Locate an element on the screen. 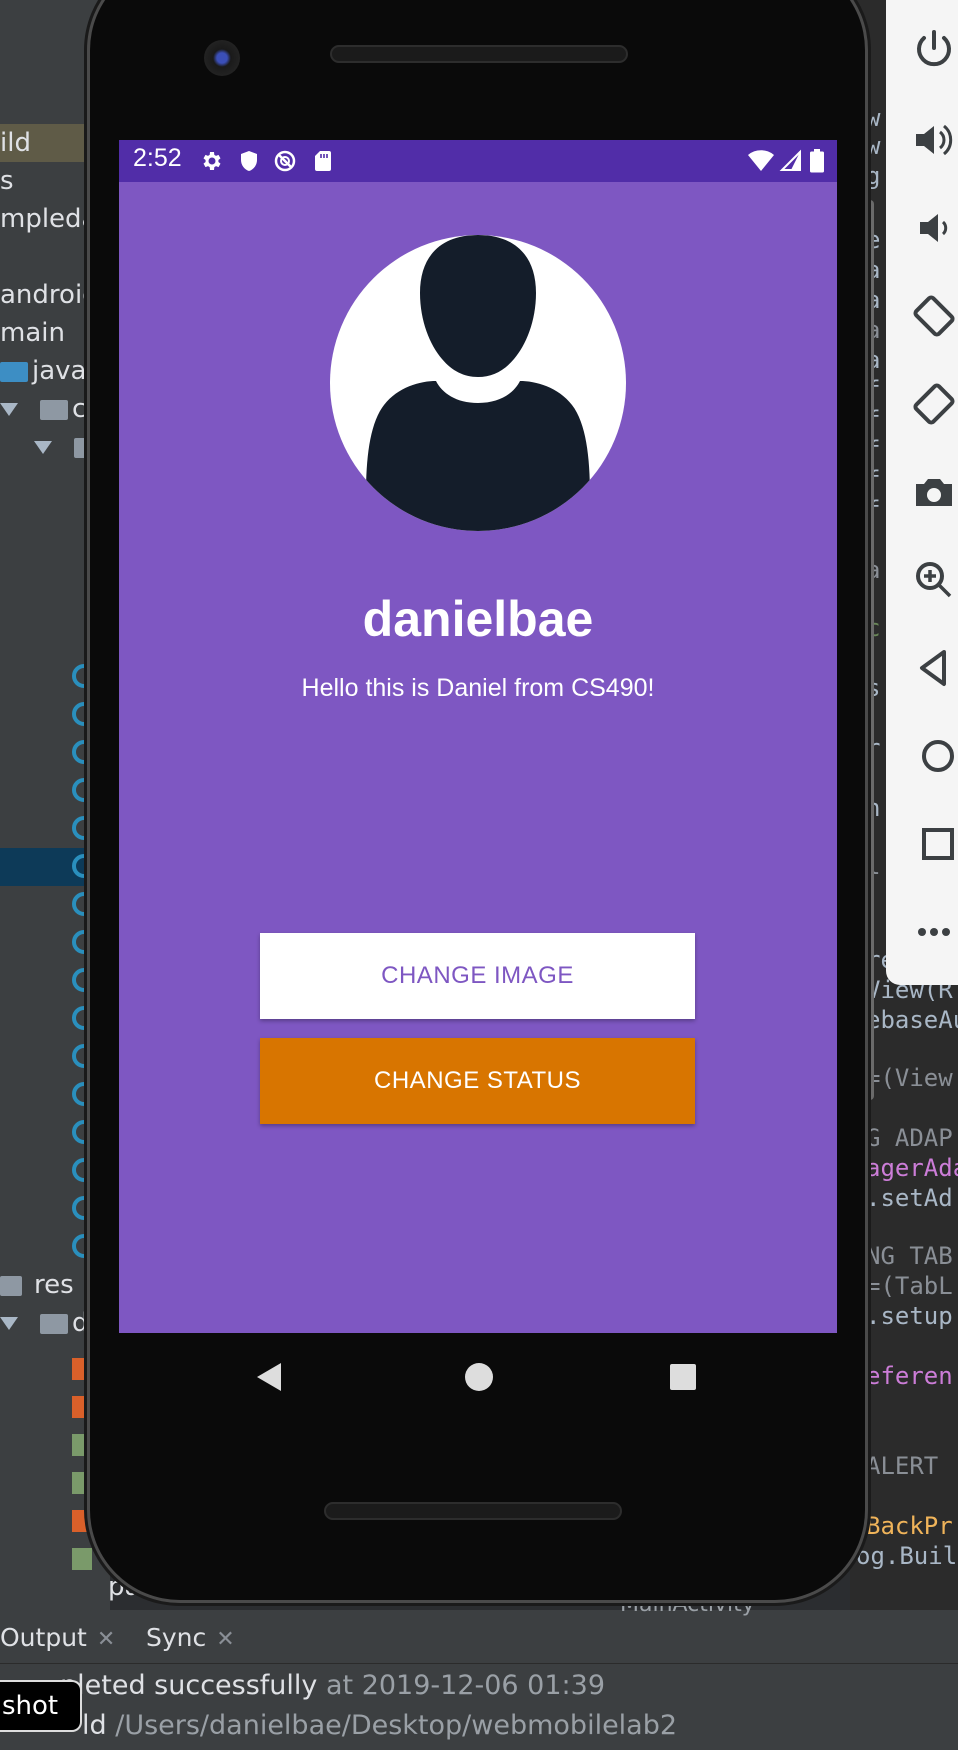 This screenshot has width=958, height=1750. tree-item-label: res is located at coordinates (54, 1285).